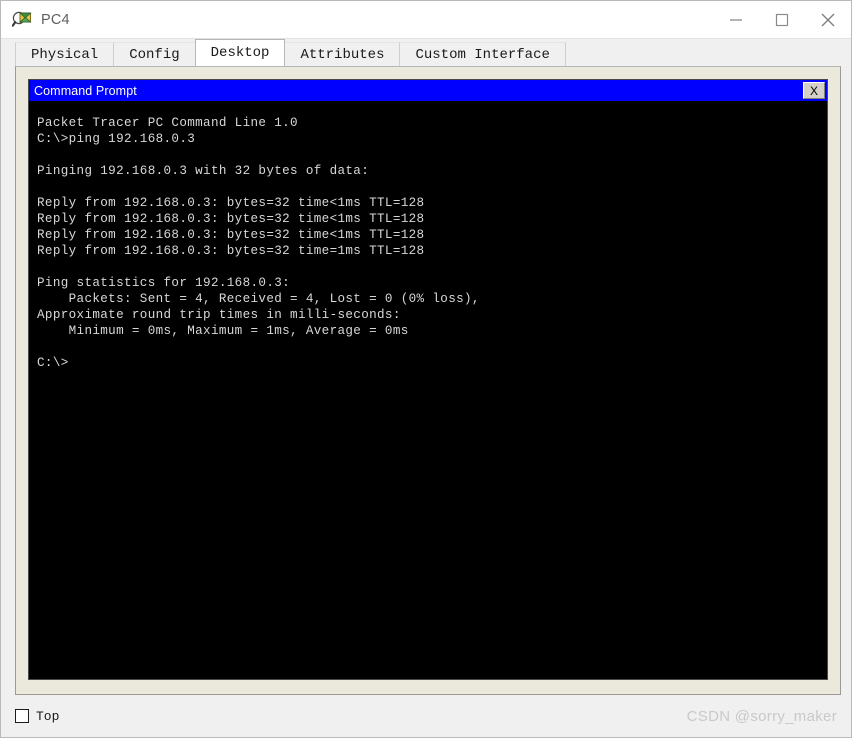 The width and height of the screenshot is (852, 738). What do you see at coordinates (828, 19) in the screenshot?
I see `close-button` at bounding box center [828, 19].